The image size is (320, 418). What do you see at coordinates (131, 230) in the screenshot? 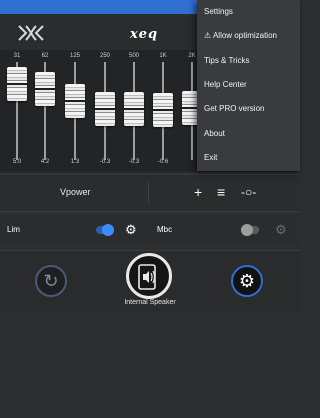
I see `limiter-settings-gear-icon: ⚙` at bounding box center [131, 230].